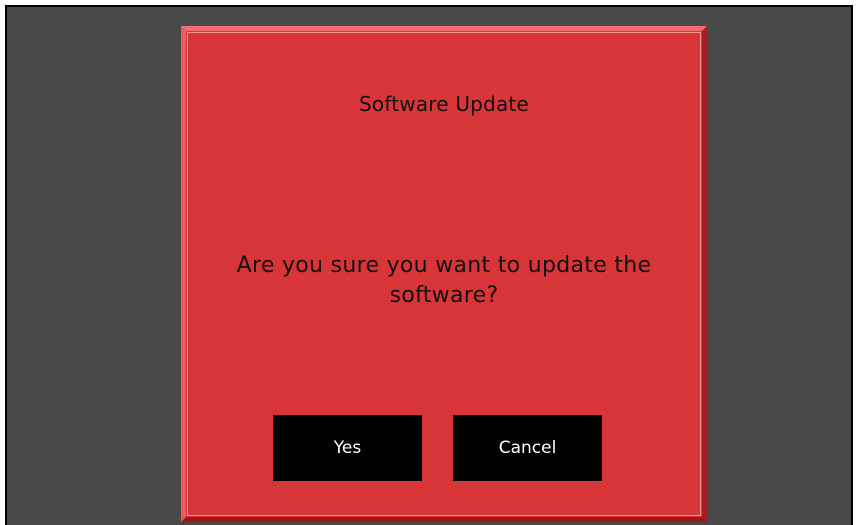 This screenshot has height=525, width=858. Describe the element at coordinates (444, 104) in the screenshot. I see `dialog-title: Software Update` at that location.